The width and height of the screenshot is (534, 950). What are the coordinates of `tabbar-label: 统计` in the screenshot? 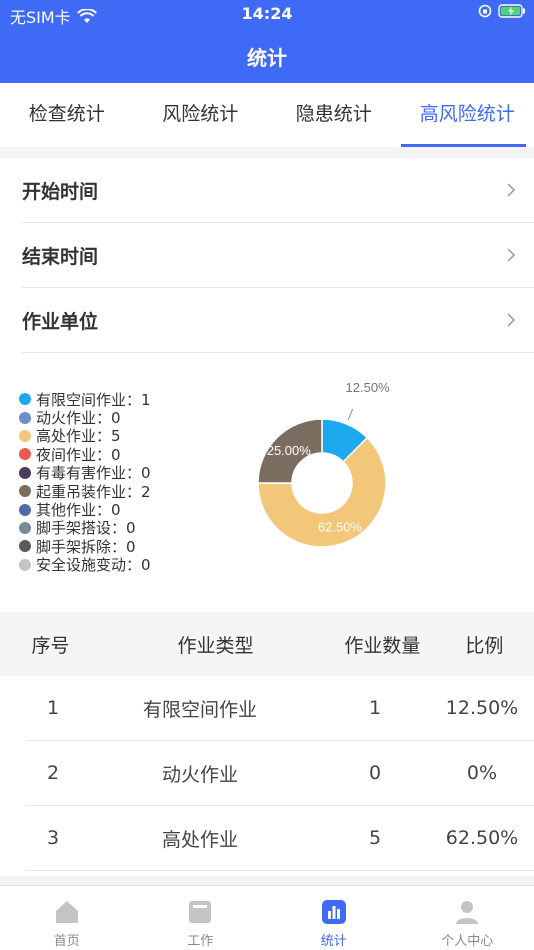 It's located at (333, 941).